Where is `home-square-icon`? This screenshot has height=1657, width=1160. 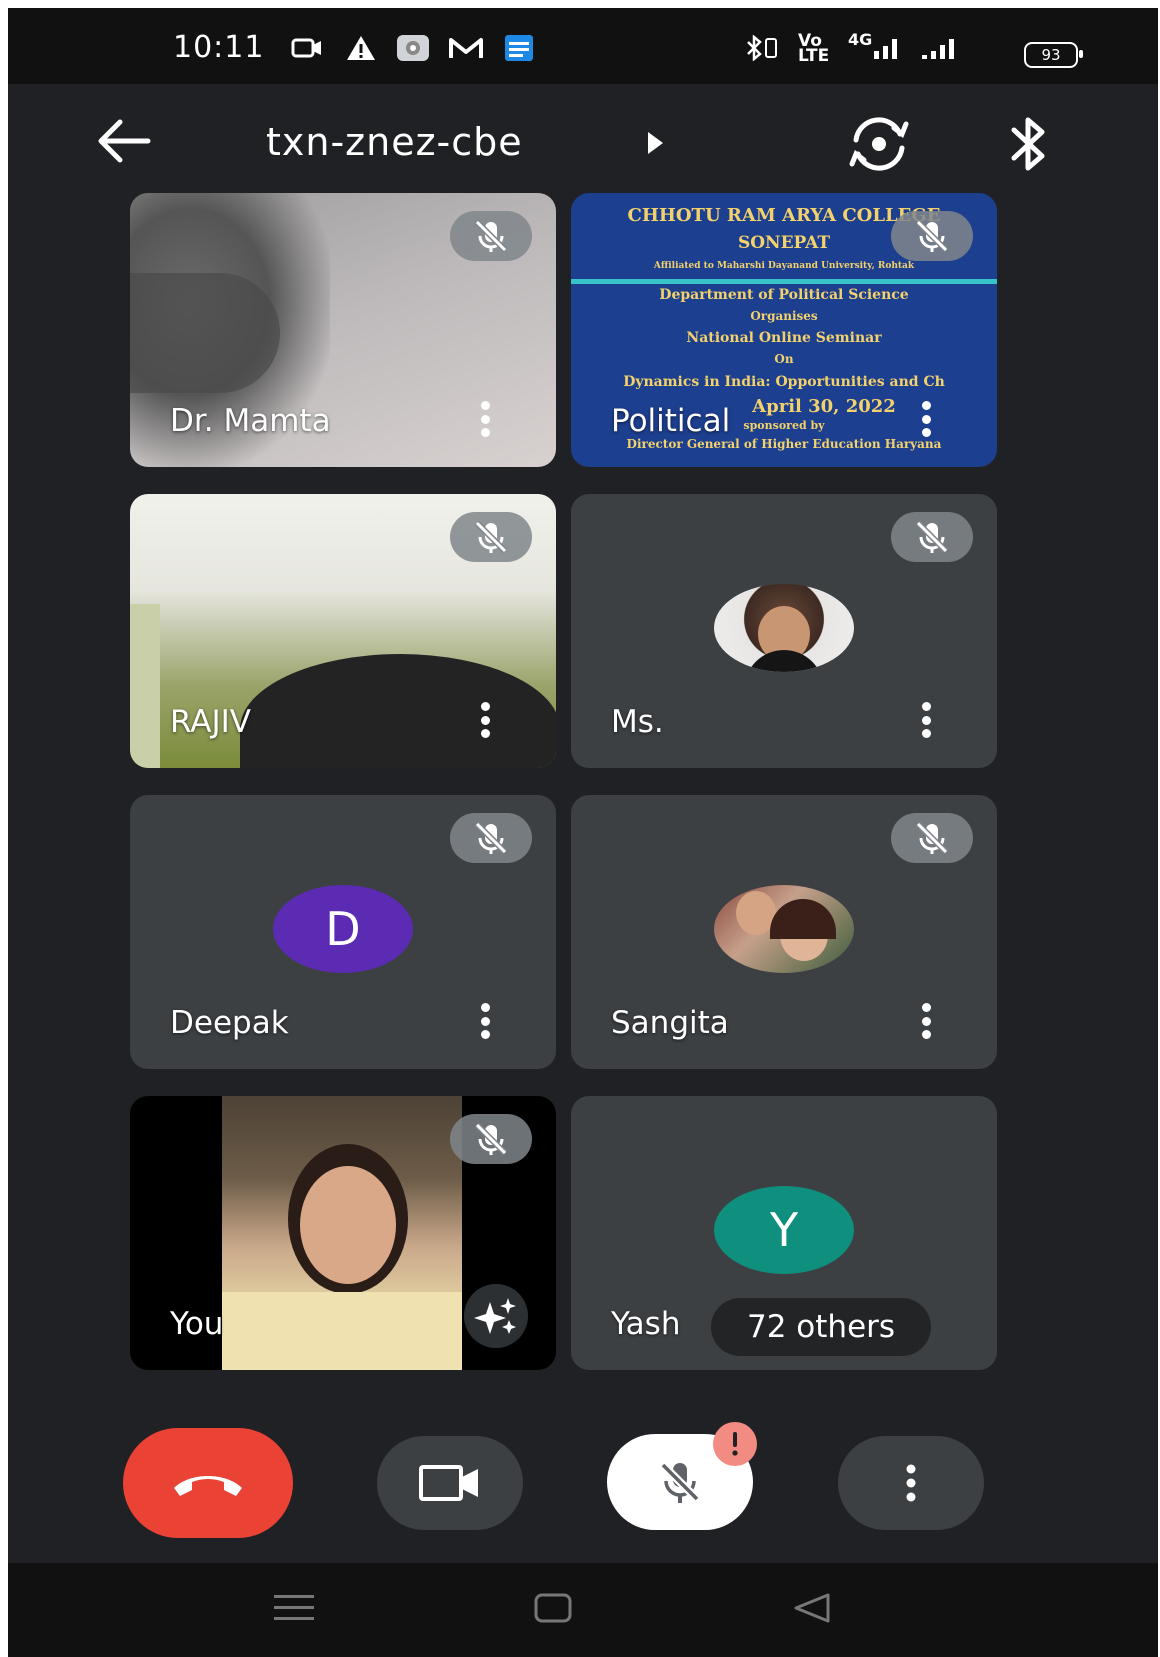
home-square-icon is located at coordinates (553, 1608).